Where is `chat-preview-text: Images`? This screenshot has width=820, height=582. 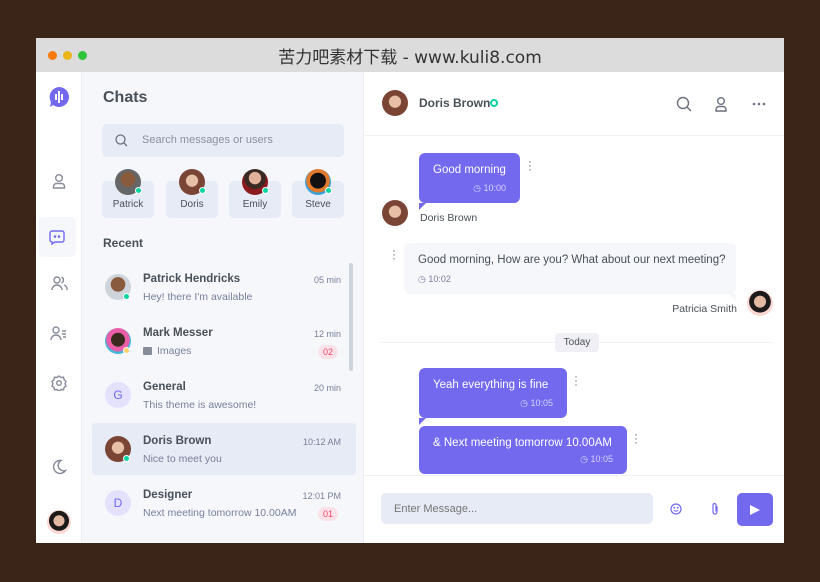 chat-preview-text: Images is located at coordinates (174, 351).